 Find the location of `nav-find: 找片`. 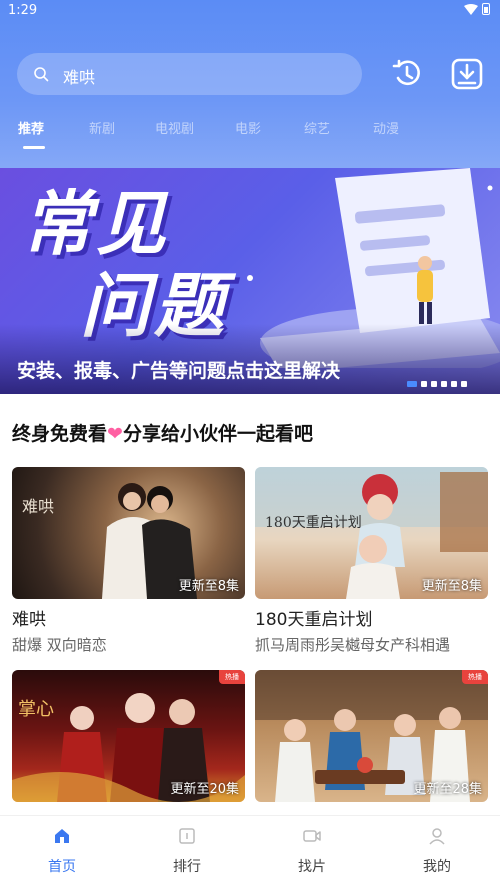

nav-find: 找片 is located at coordinates (312, 851).